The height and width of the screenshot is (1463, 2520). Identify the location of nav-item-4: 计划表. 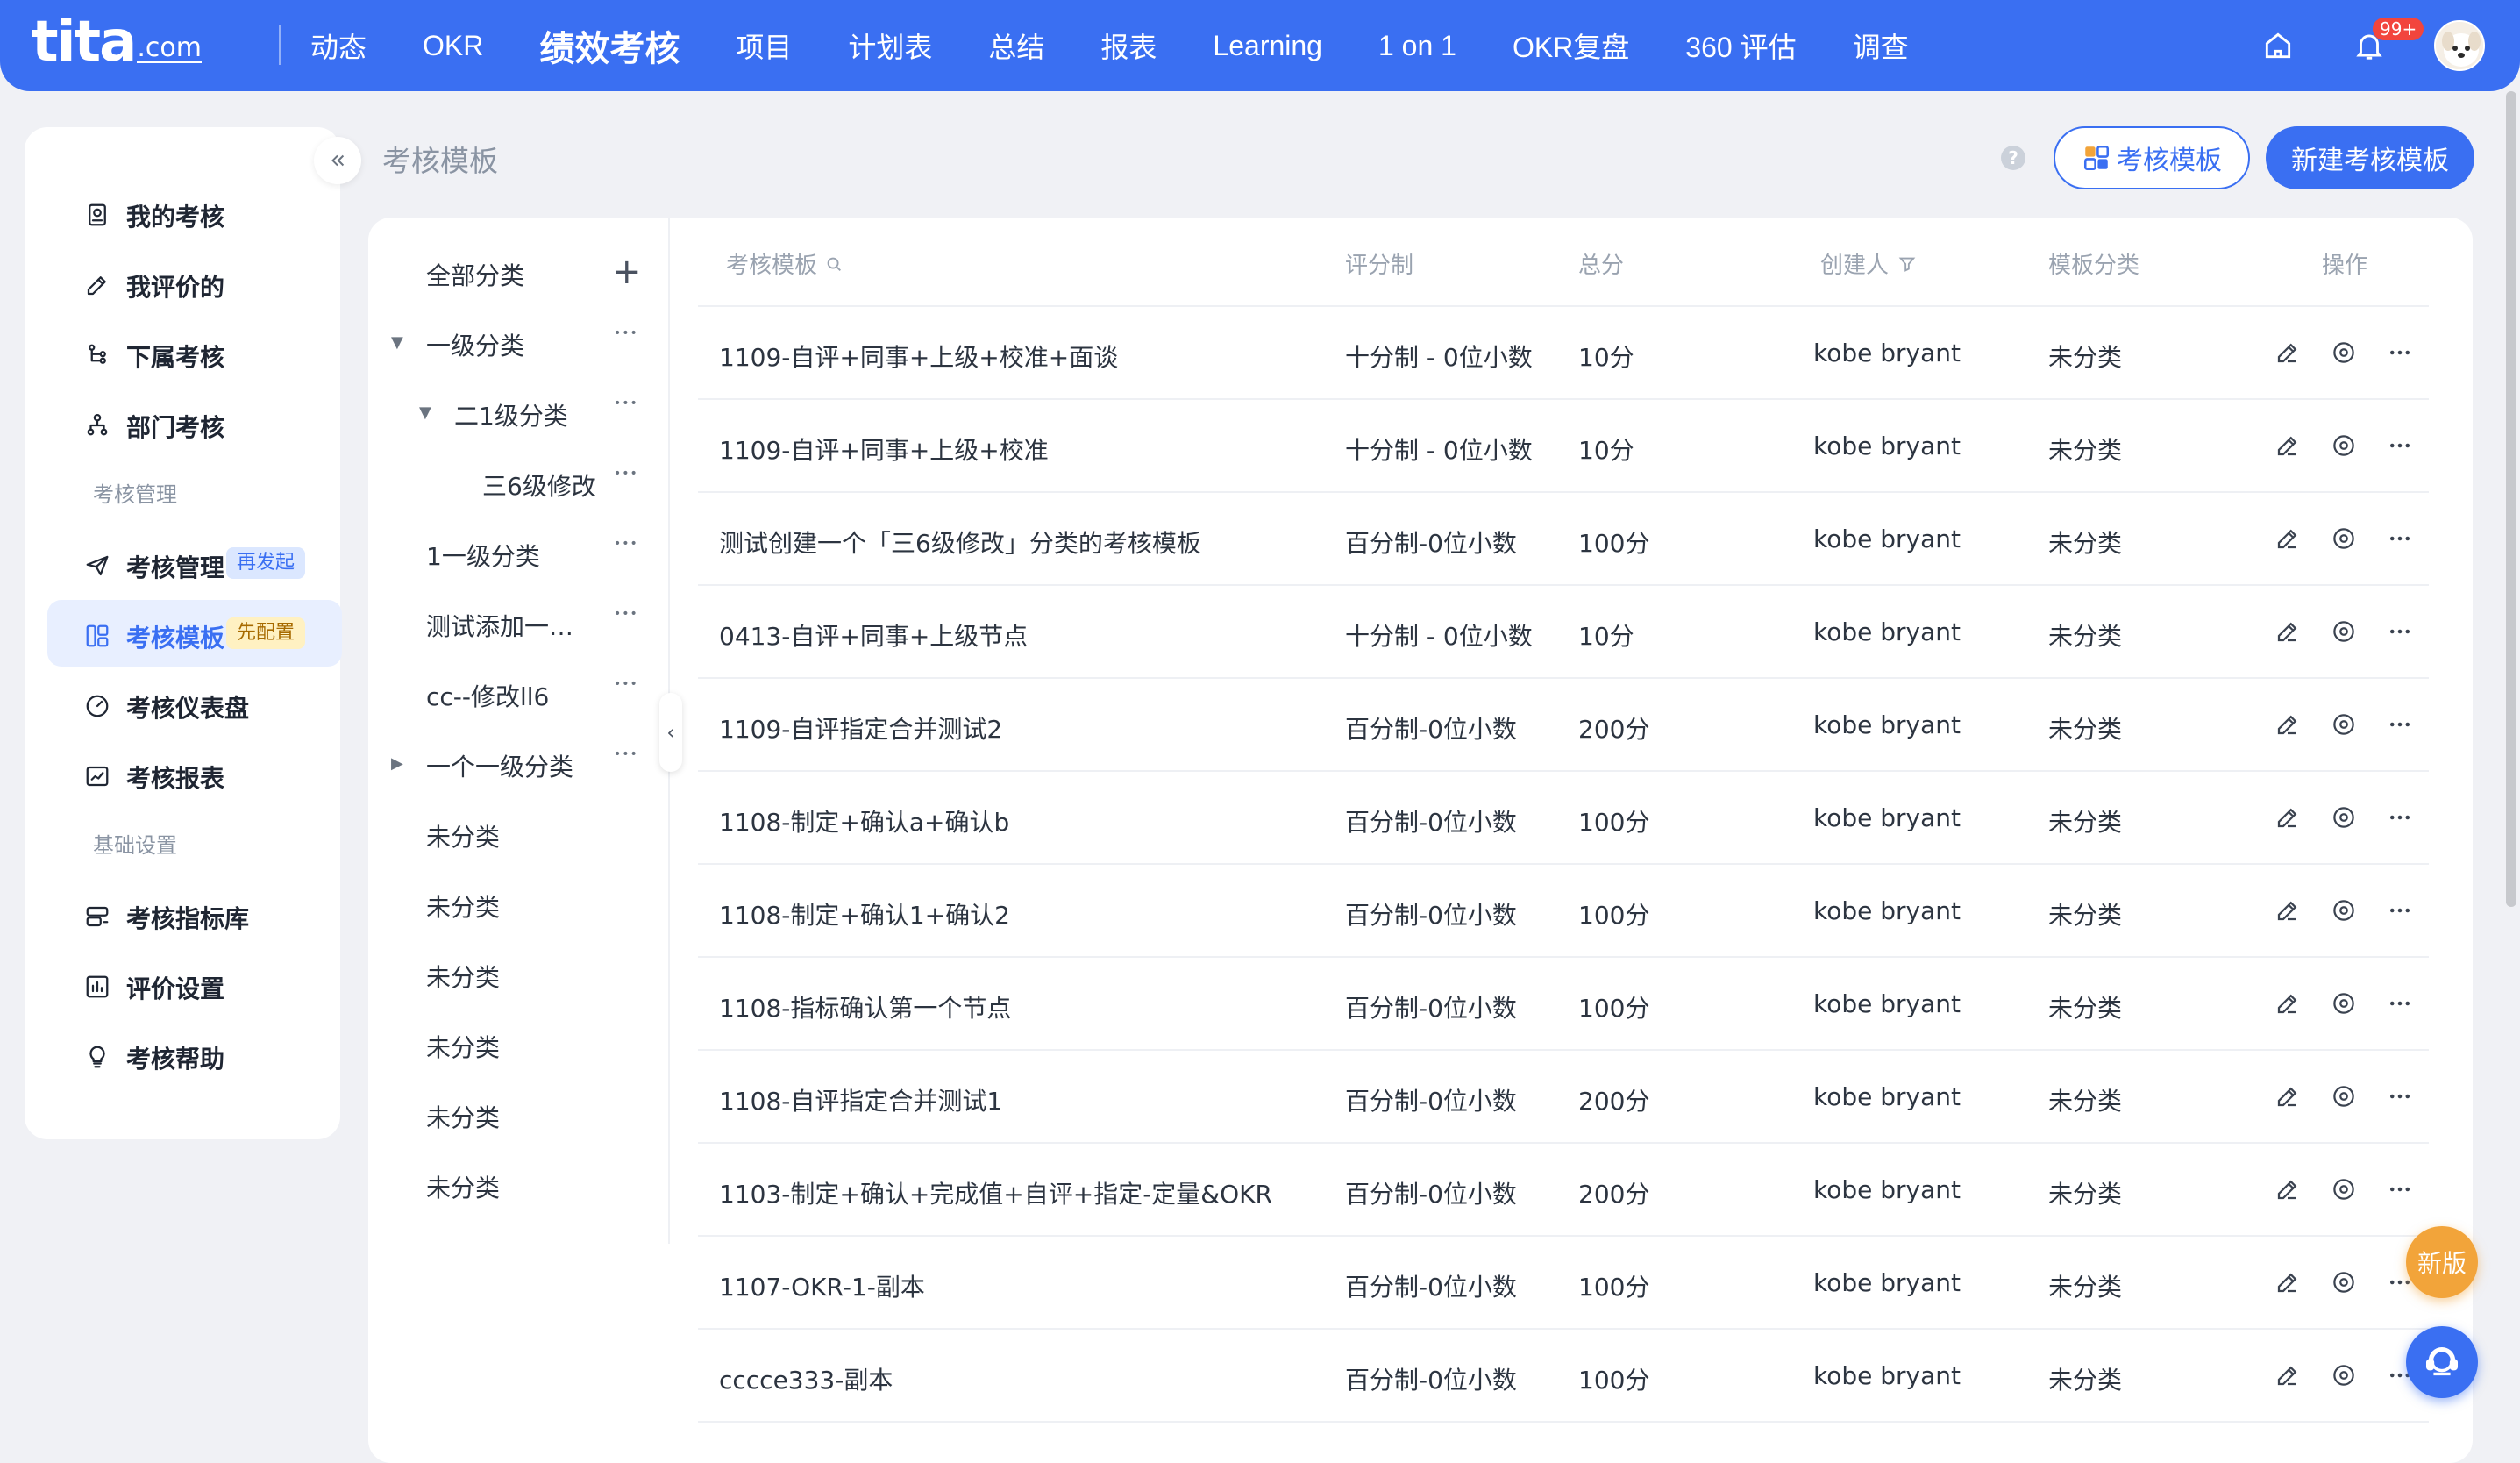
(890, 45).